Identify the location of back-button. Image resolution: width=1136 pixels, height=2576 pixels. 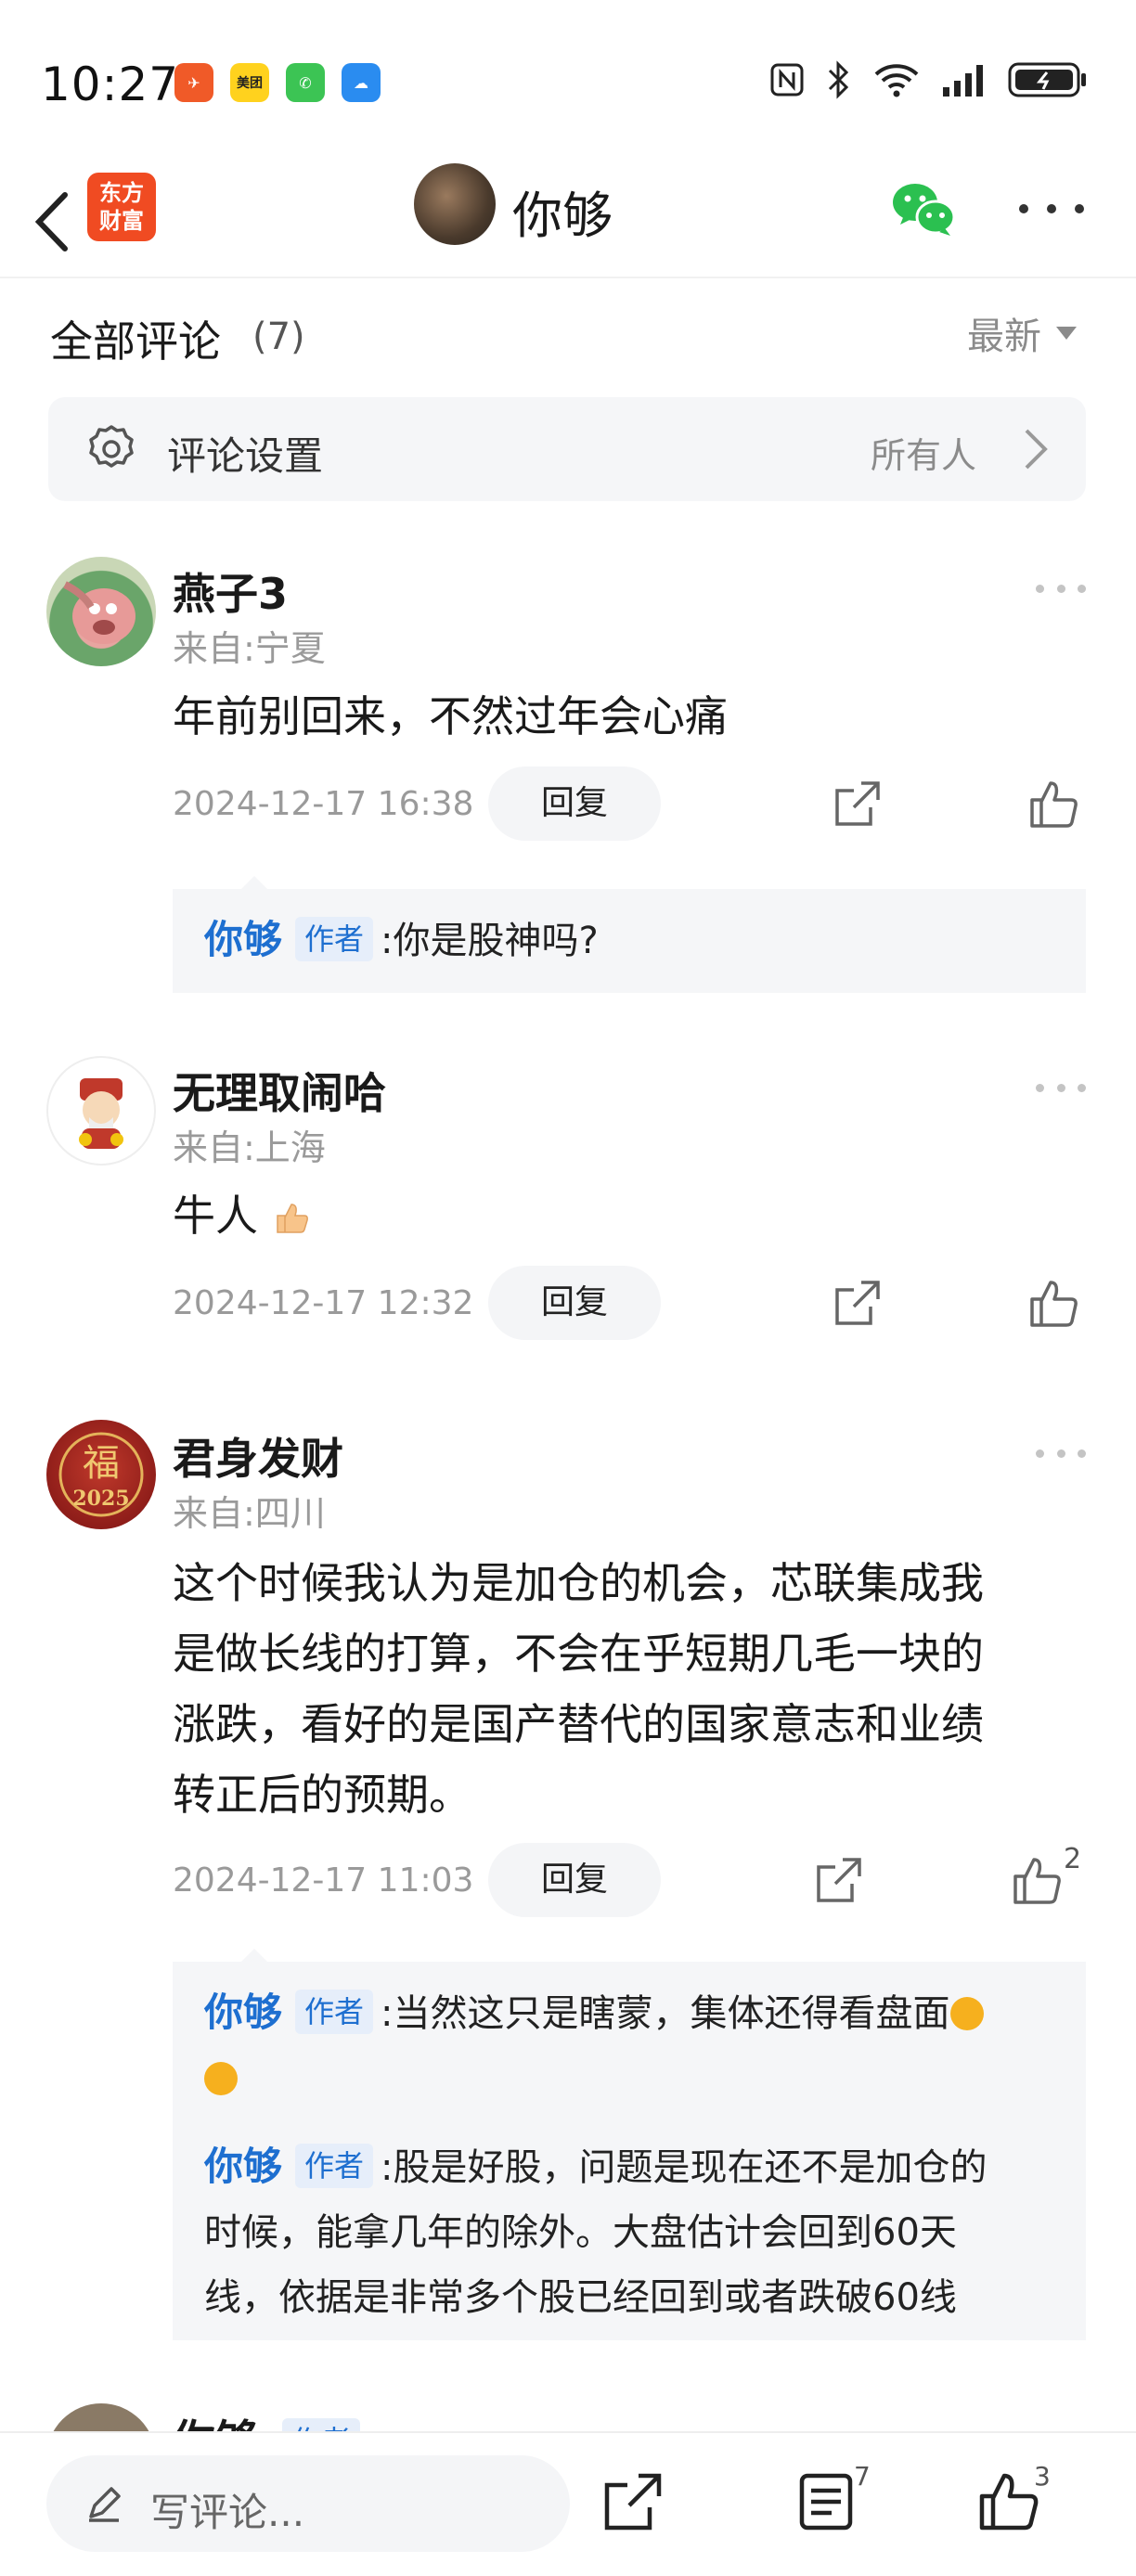
(52, 222).